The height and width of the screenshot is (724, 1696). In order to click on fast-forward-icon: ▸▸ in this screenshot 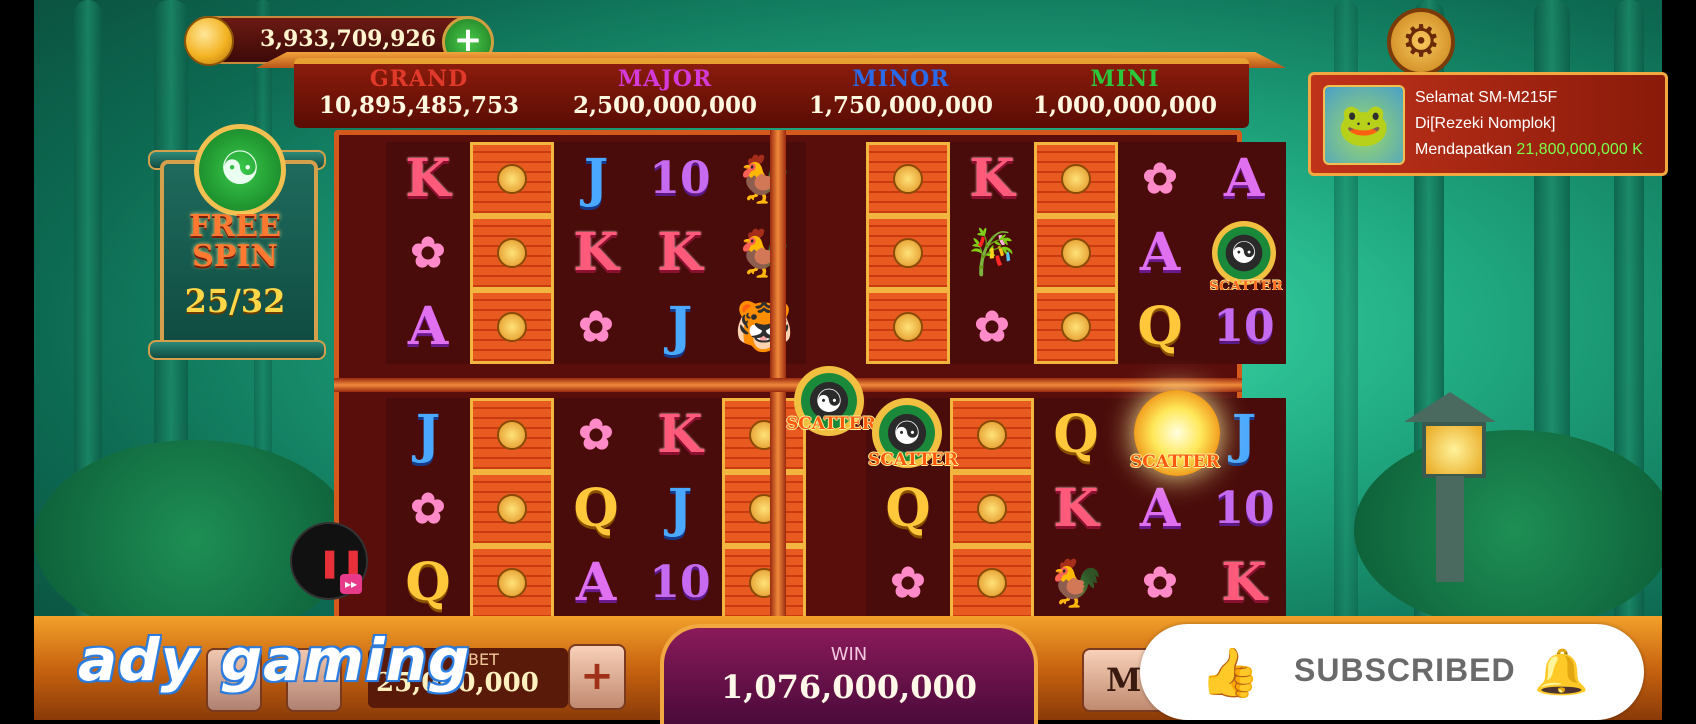, I will do `click(351, 584)`.